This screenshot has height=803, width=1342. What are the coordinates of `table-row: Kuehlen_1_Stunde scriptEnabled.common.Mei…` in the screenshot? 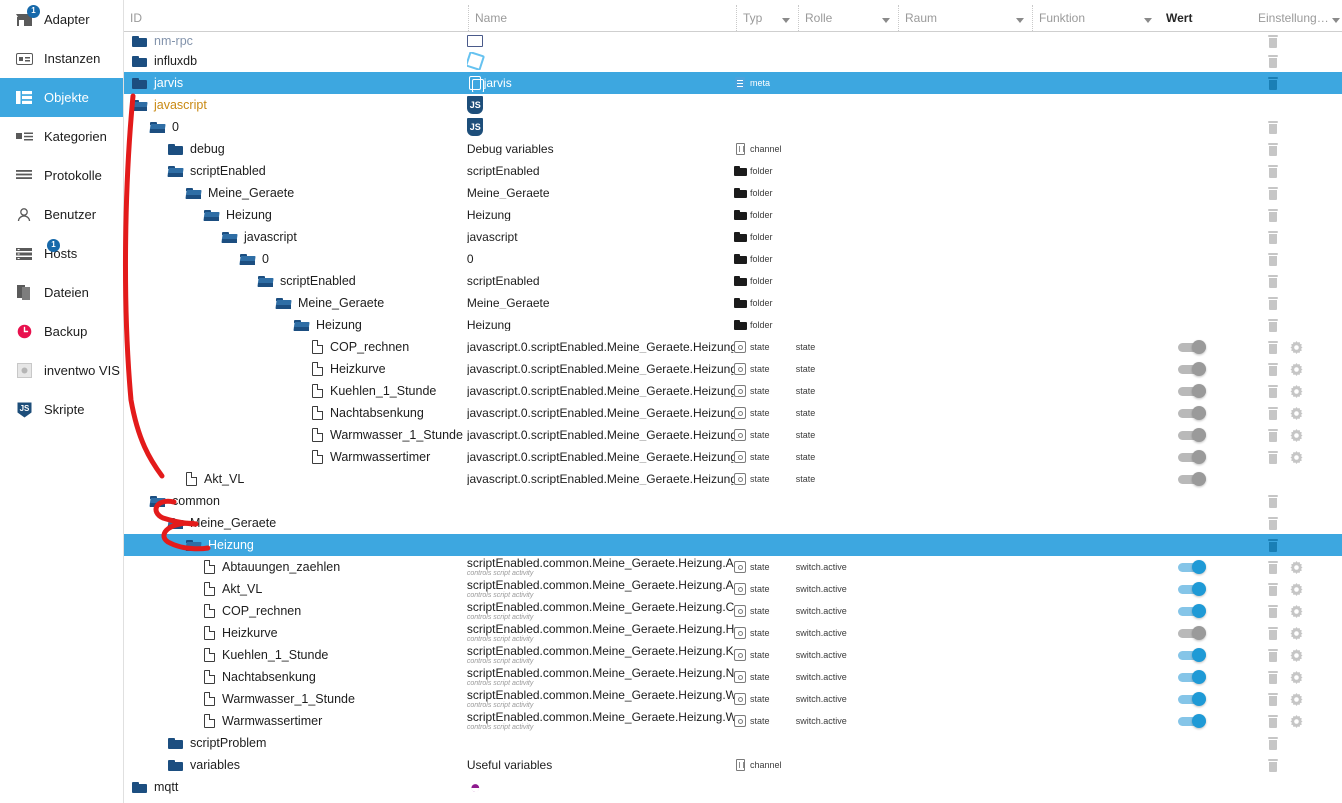 It's located at (733, 655).